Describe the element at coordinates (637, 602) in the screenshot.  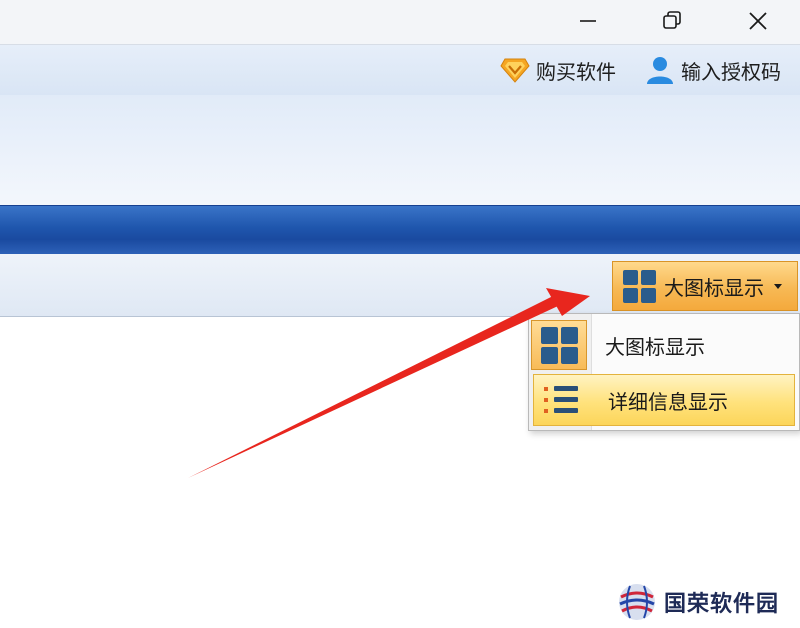
I see `globe-logo-icon` at that location.